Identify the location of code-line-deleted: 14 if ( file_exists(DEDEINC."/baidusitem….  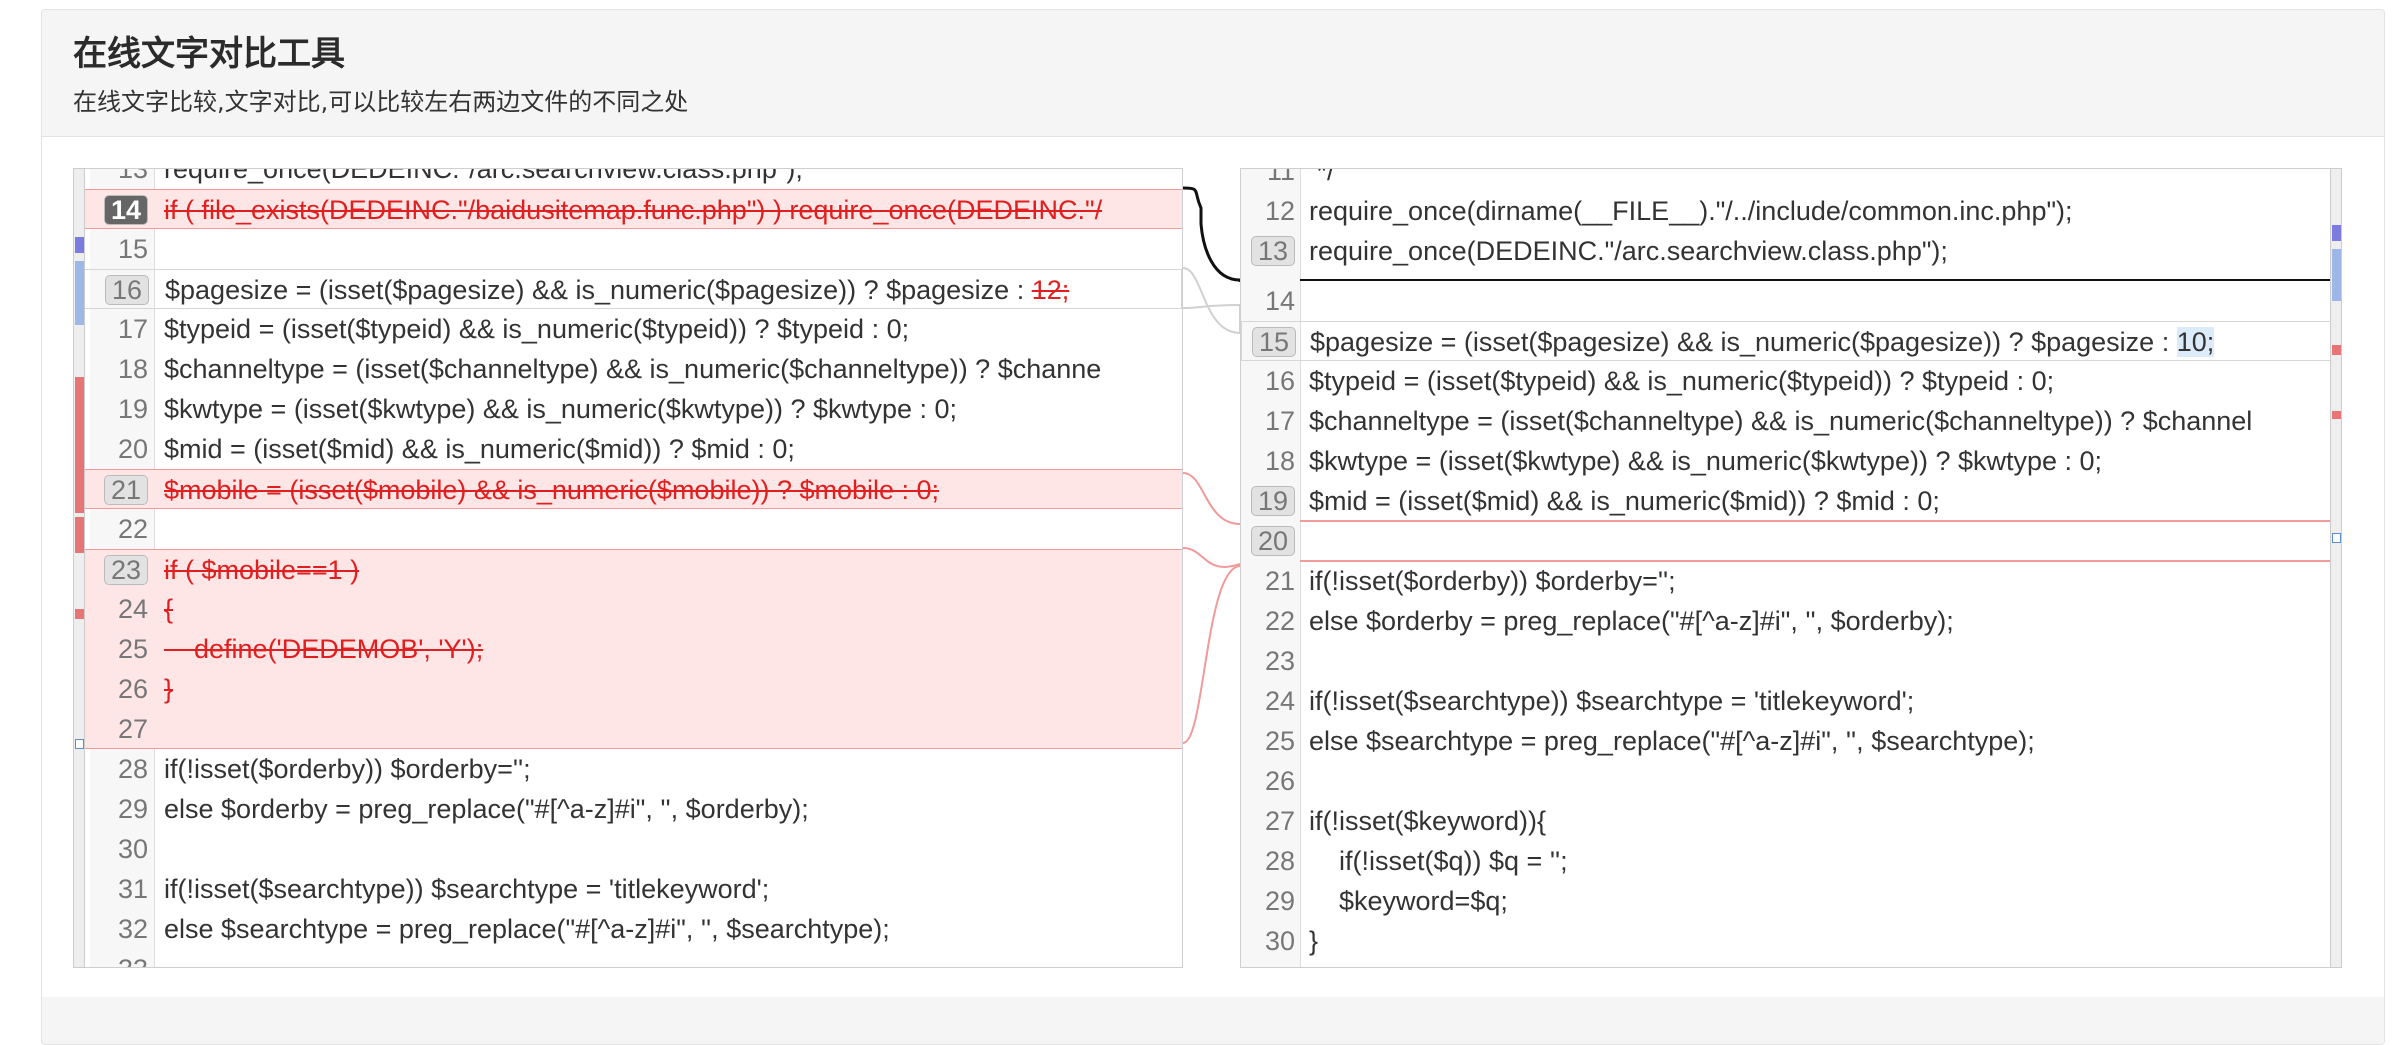
(628, 209).